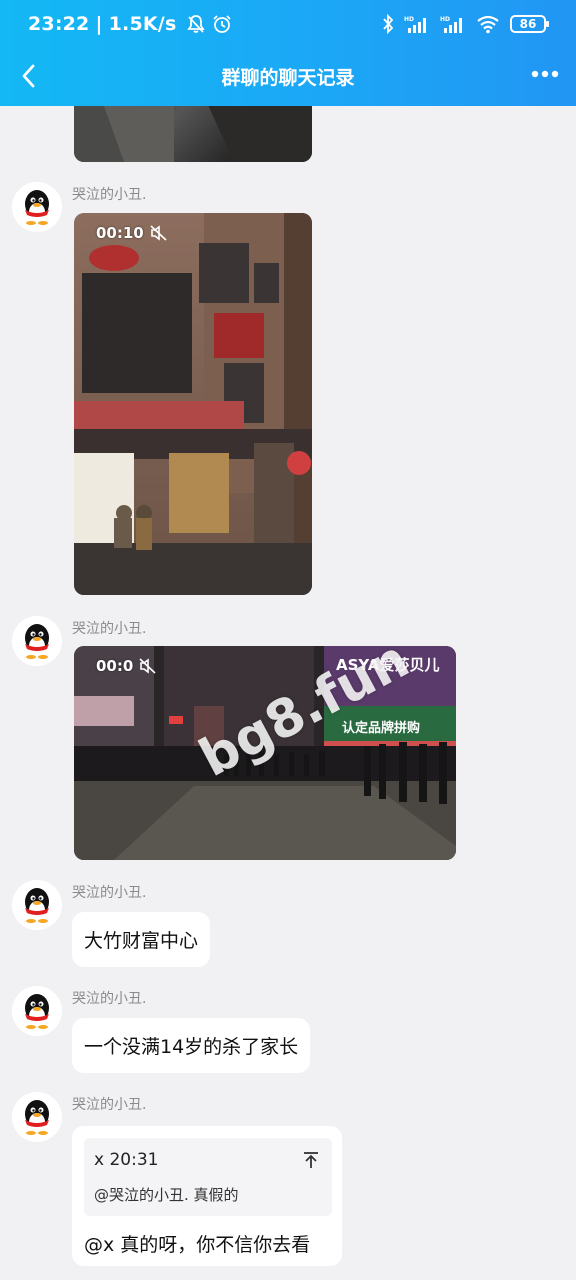  Describe the element at coordinates (288, 26) in the screenshot. I see `status-bar: 23:22 | 1.5K/s HD HD 86` at that location.